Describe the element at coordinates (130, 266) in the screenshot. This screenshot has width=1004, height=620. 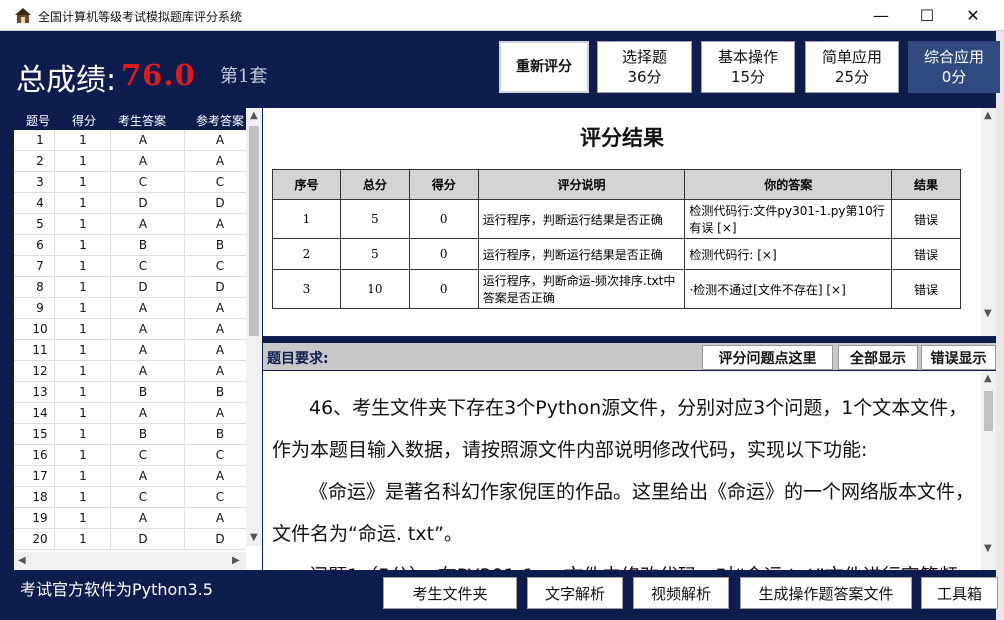
I see `answer-row: 71CC` at that location.